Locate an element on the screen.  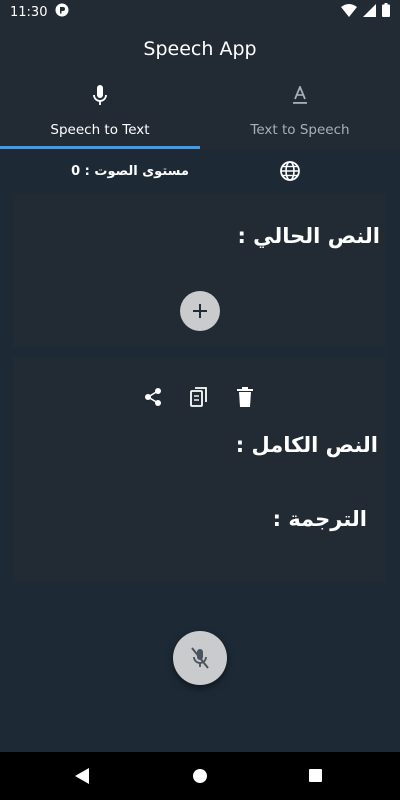
wifi-icon is located at coordinates (349, 12).